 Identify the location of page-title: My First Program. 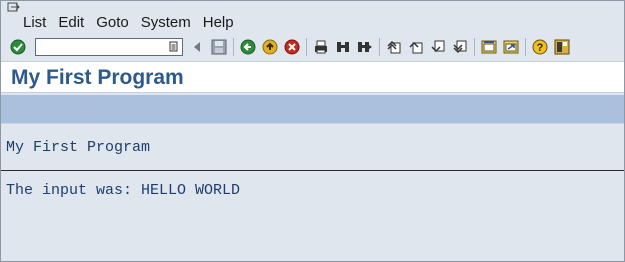
(97, 77).